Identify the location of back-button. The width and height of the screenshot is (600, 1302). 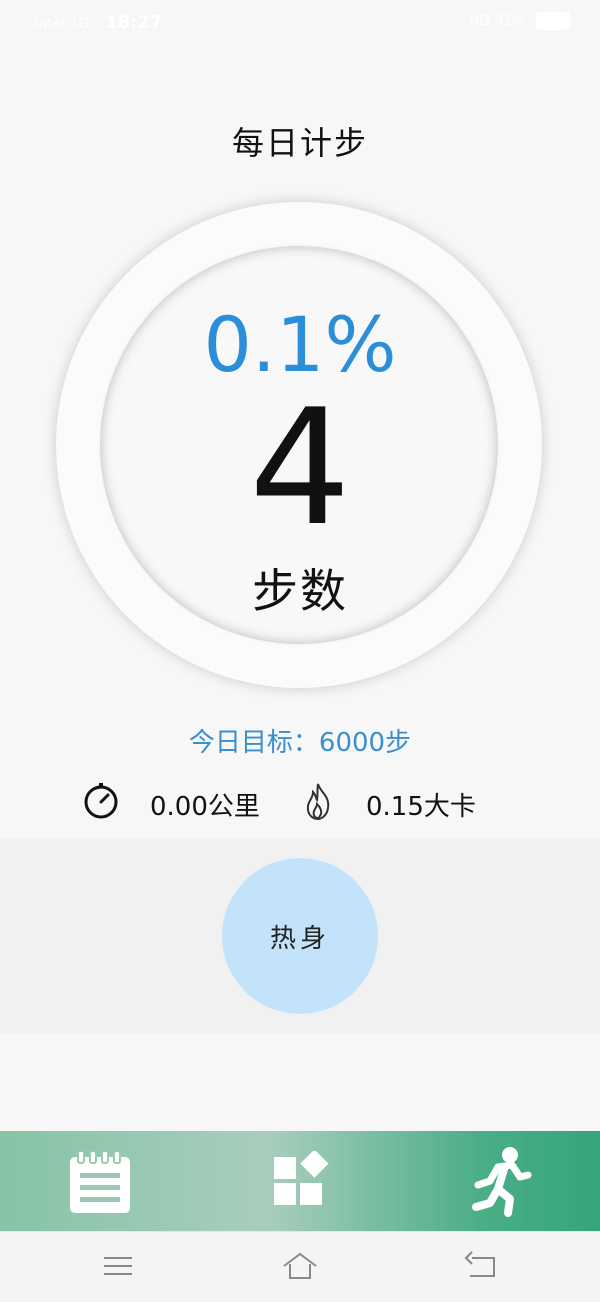
(482, 1266).